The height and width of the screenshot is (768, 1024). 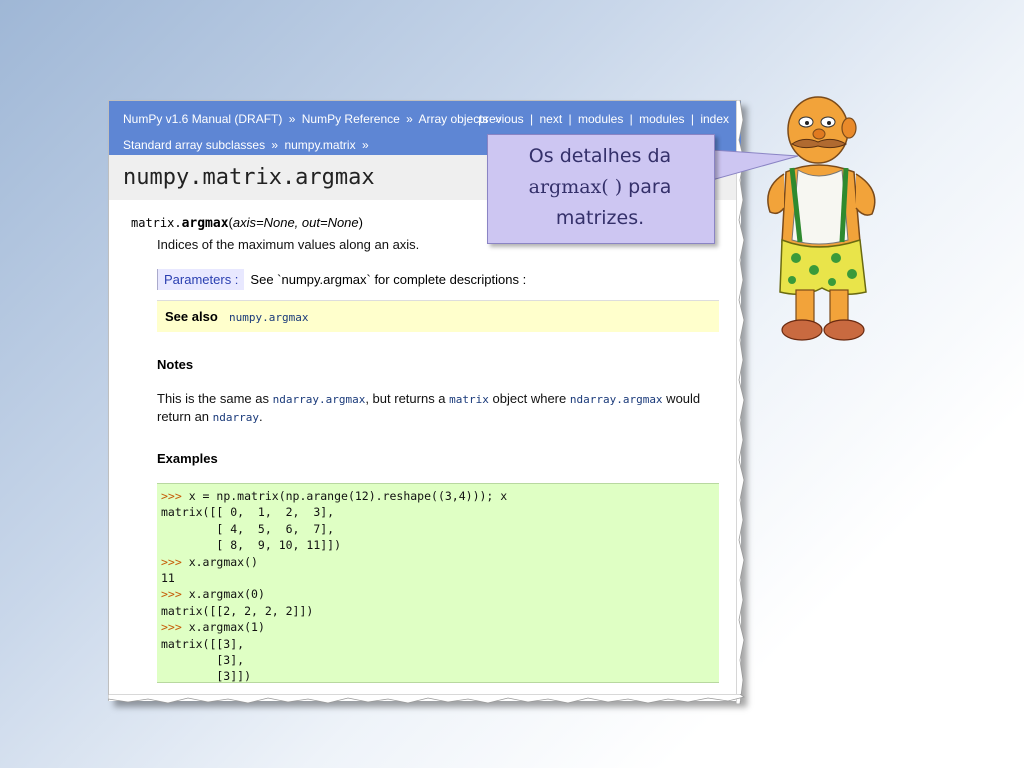 I want to click on code-line: 11, so click(x=168, y=578).